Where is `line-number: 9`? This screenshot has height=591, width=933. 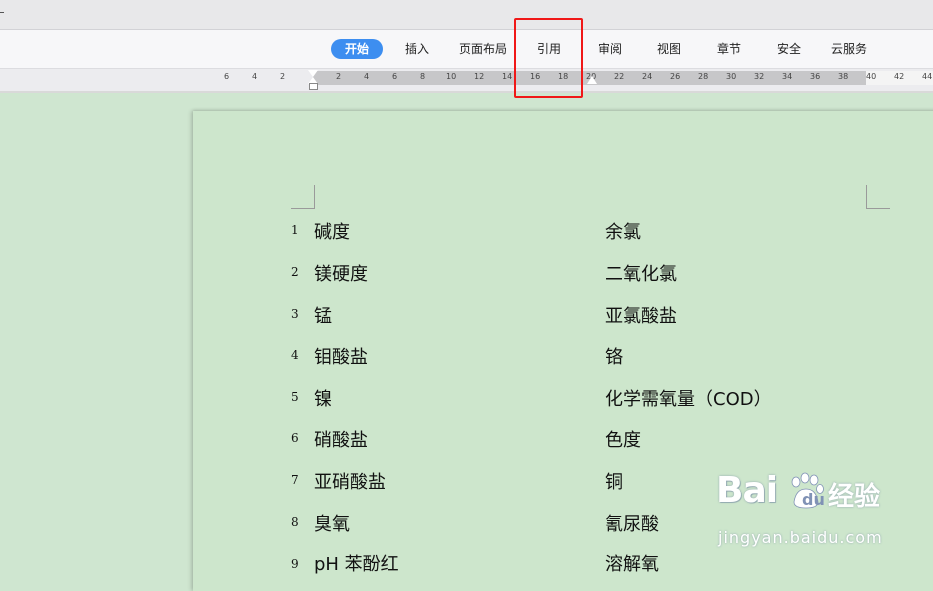 line-number: 9 is located at coordinates (295, 564).